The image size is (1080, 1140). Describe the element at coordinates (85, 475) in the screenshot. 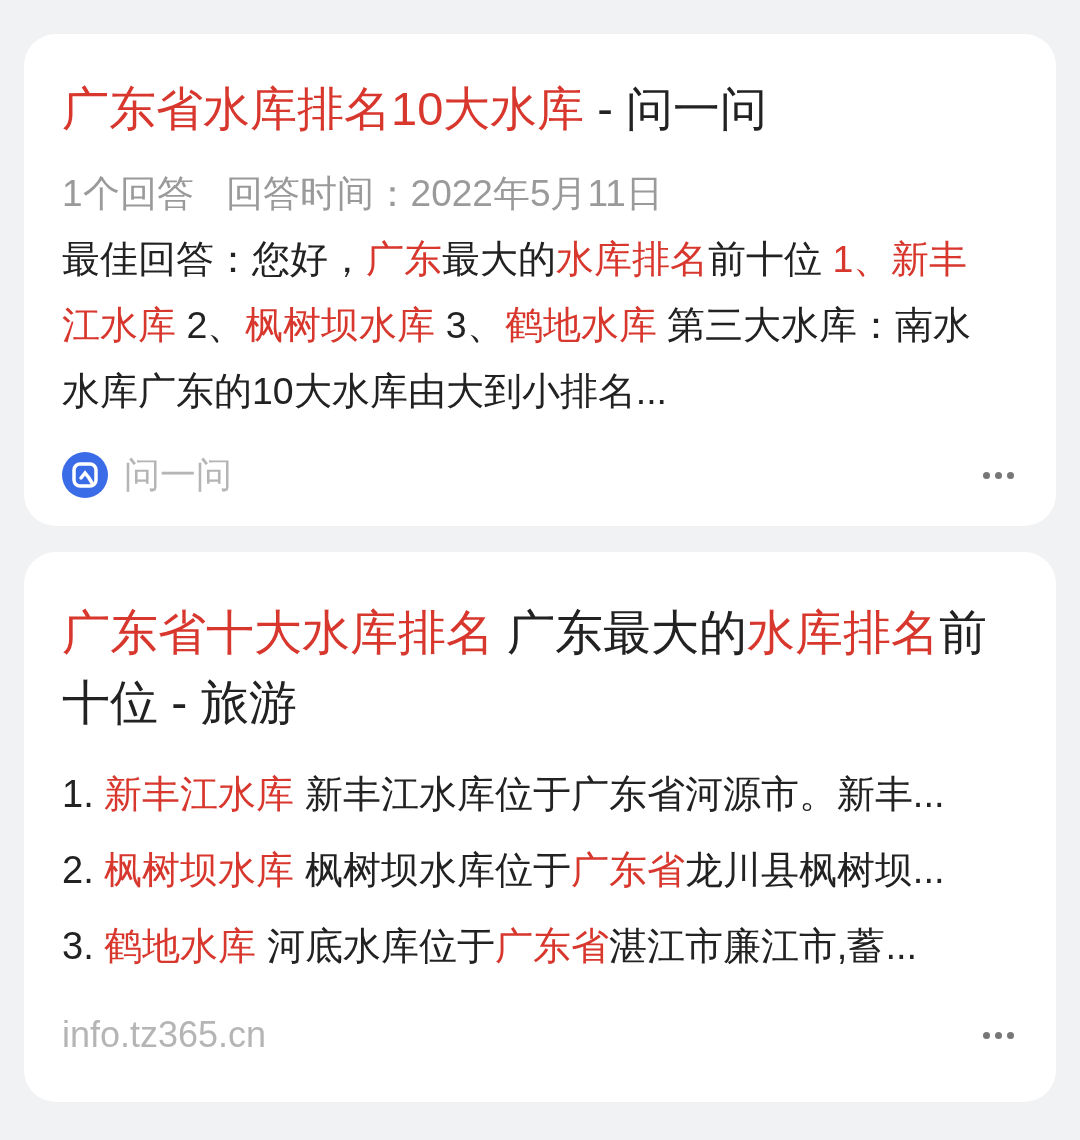

I see `source-logo-icon` at that location.